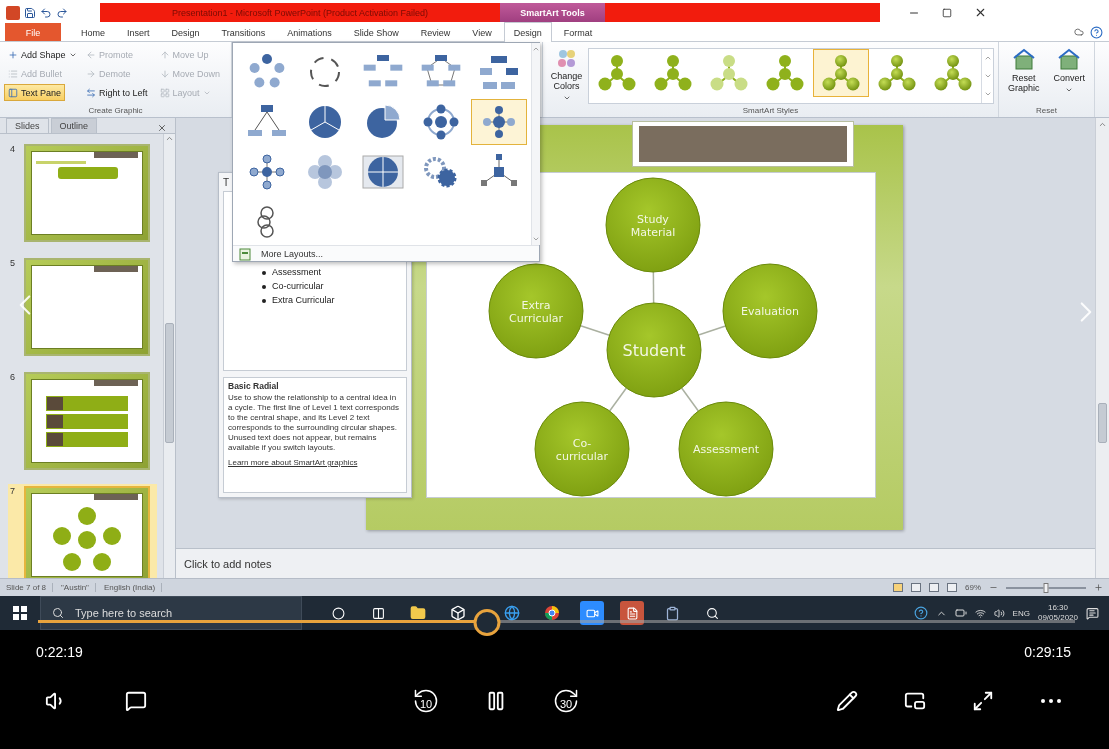 The width and height of the screenshot is (1109, 749). What do you see at coordinates (42, 54) in the screenshot?
I see `ribbon-button: Add Shape` at bounding box center [42, 54].